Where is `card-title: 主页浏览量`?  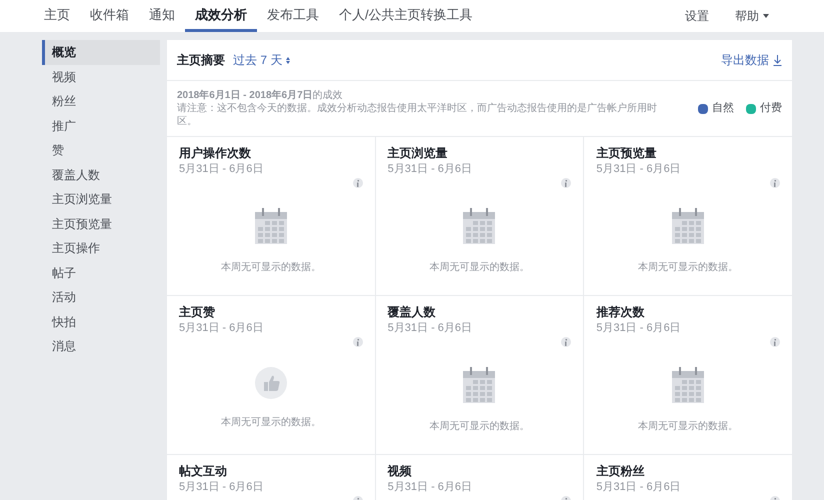 card-title: 主页浏览量 is located at coordinates (418, 153).